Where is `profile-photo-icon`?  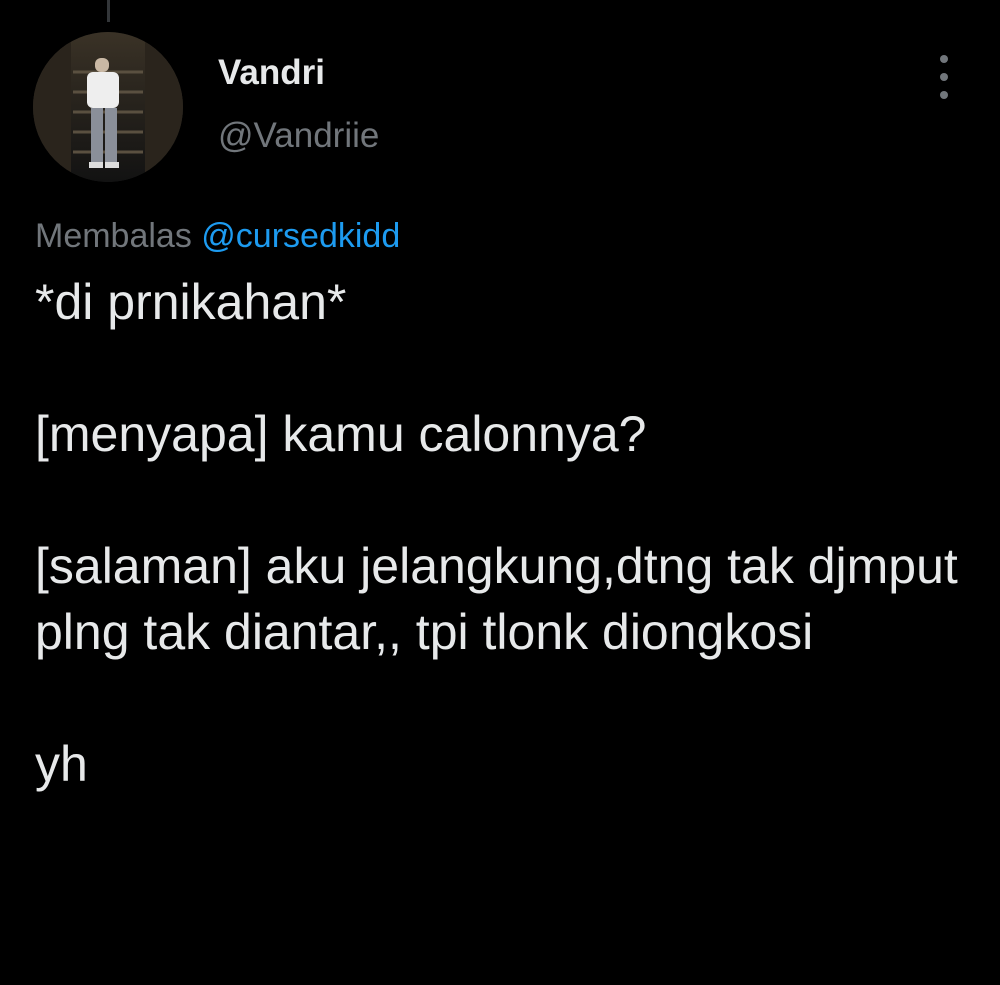
profile-photo-icon is located at coordinates (108, 107).